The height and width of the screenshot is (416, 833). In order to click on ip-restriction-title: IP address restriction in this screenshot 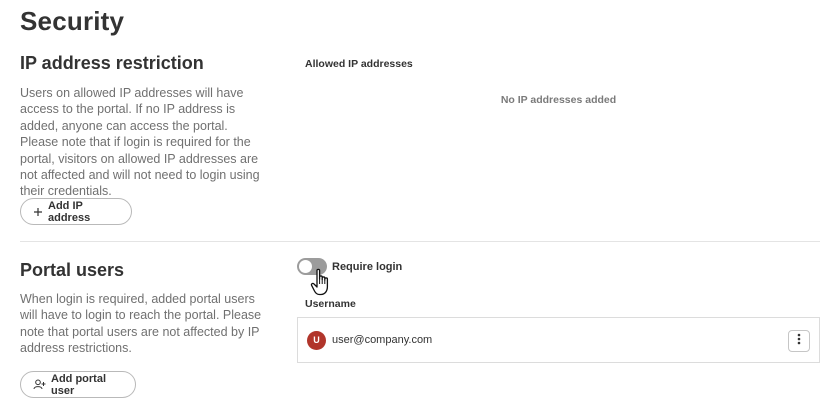, I will do `click(112, 63)`.